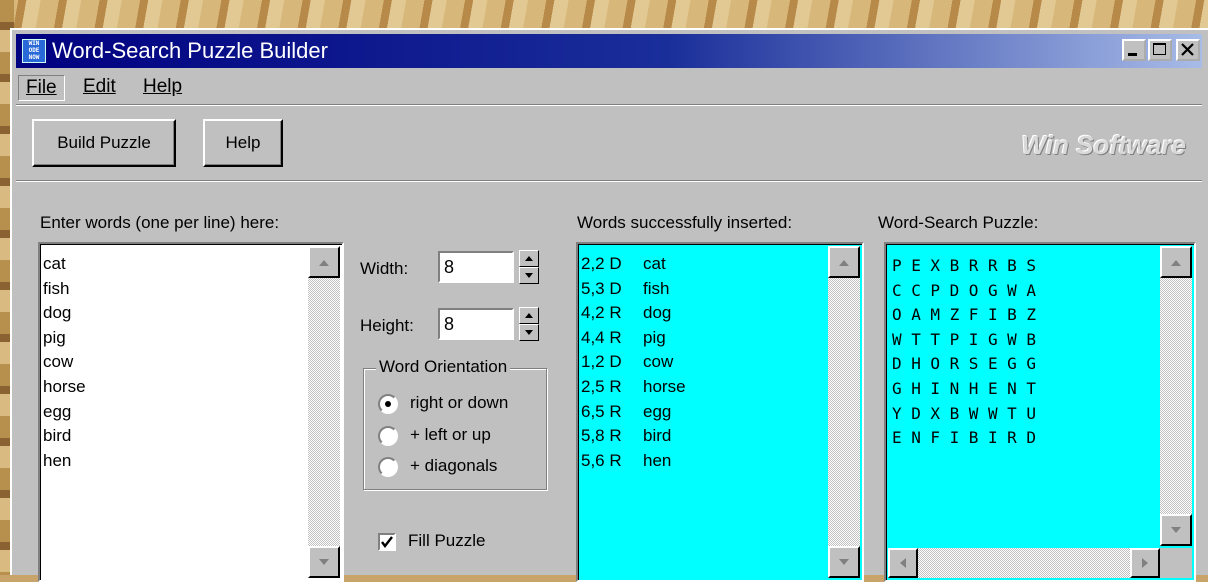 The width and height of the screenshot is (1208, 582). Describe the element at coordinates (604, 15) in the screenshot. I see `desktop-background` at that location.